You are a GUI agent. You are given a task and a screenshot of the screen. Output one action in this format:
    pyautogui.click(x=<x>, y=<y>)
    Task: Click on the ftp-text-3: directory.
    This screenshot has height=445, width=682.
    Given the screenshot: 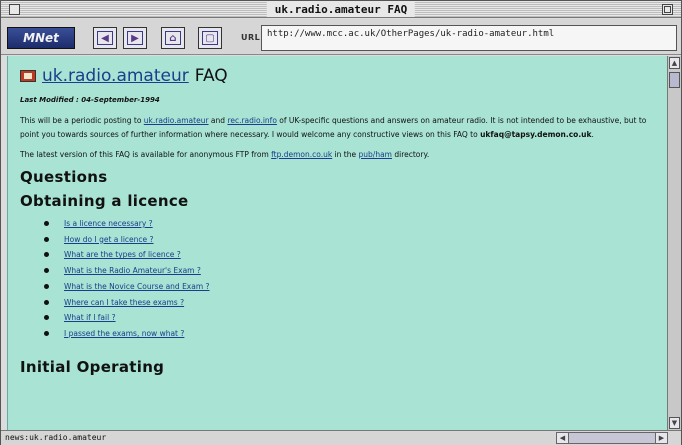 What is the action you would take?
    pyautogui.click(x=410, y=154)
    